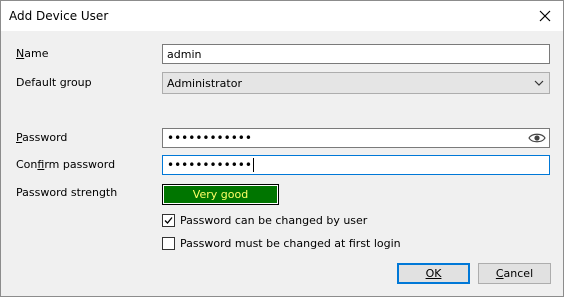 The width and height of the screenshot is (564, 297). What do you see at coordinates (282, 16) in the screenshot?
I see `title-bar: Add Device User` at bounding box center [282, 16].